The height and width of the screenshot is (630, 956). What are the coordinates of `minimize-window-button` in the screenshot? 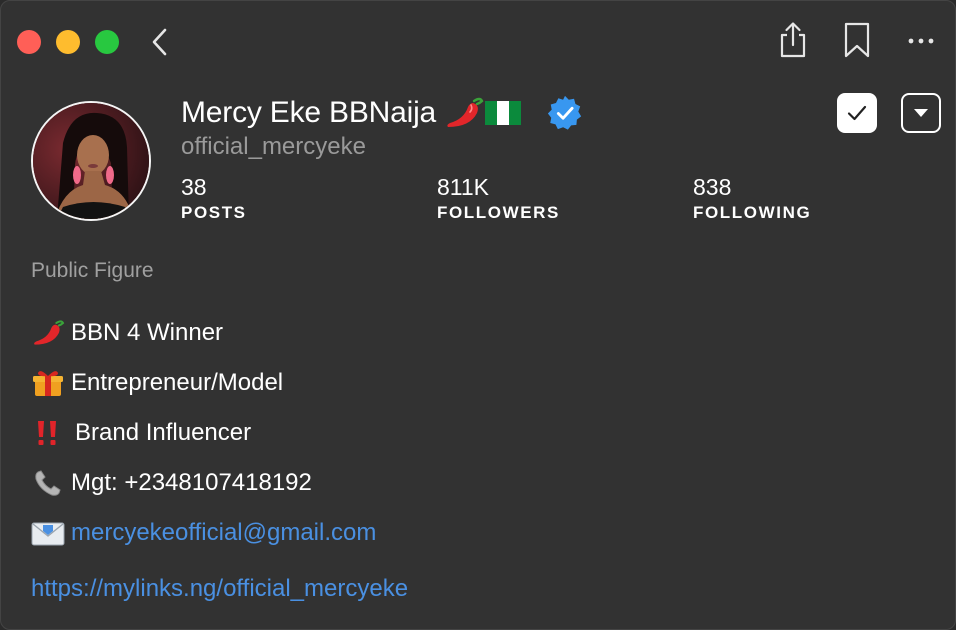 It's located at (68, 42).